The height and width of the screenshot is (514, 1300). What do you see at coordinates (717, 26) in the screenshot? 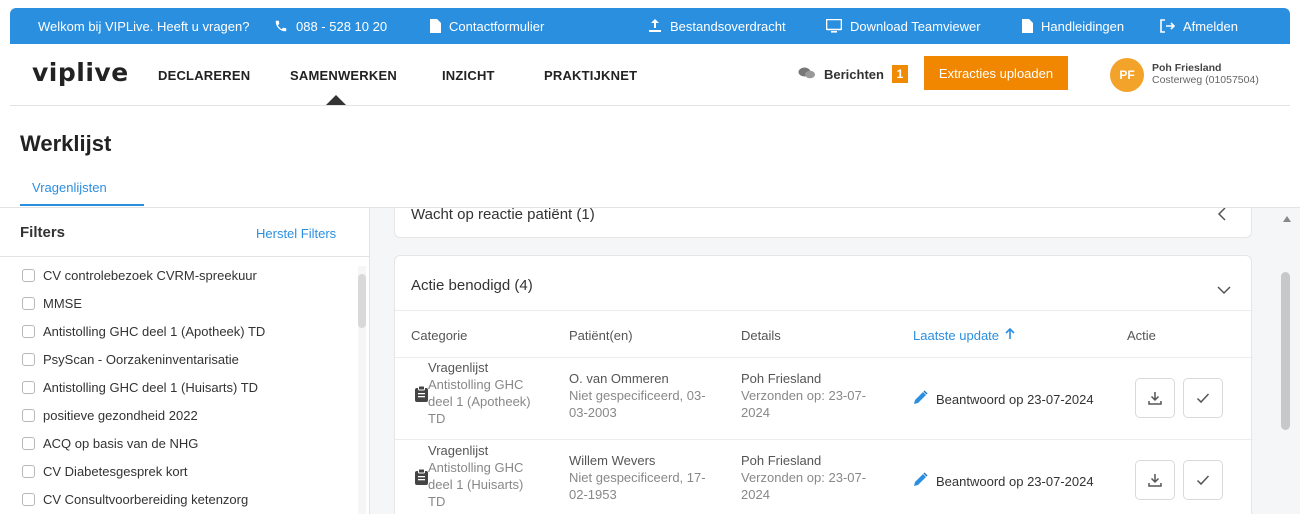
I see `file-transfer-link: Bestandsoverdracht` at bounding box center [717, 26].